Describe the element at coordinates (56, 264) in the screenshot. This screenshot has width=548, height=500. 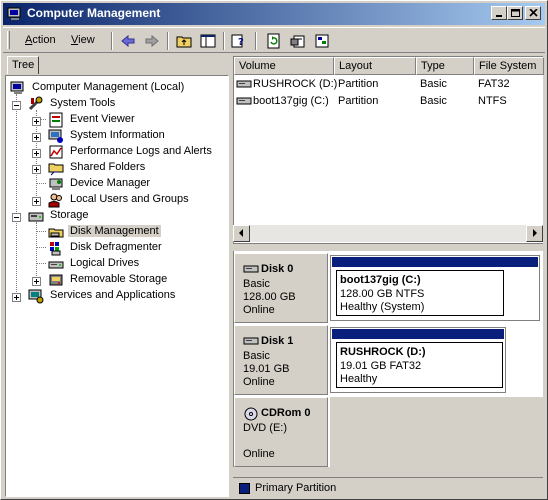
I see `logical-drive-icon` at that location.